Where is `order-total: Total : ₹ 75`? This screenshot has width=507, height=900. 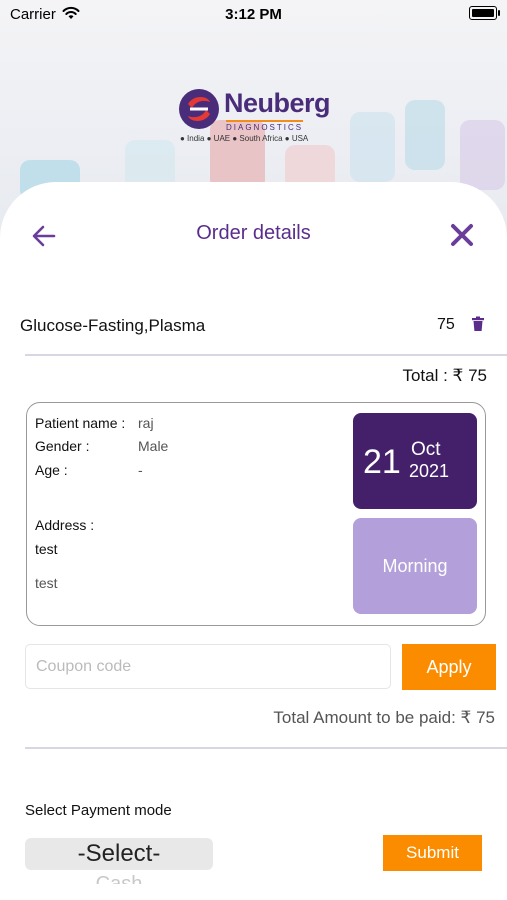
order-total: Total : ₹ 75 is located at coordinates (444, 375).